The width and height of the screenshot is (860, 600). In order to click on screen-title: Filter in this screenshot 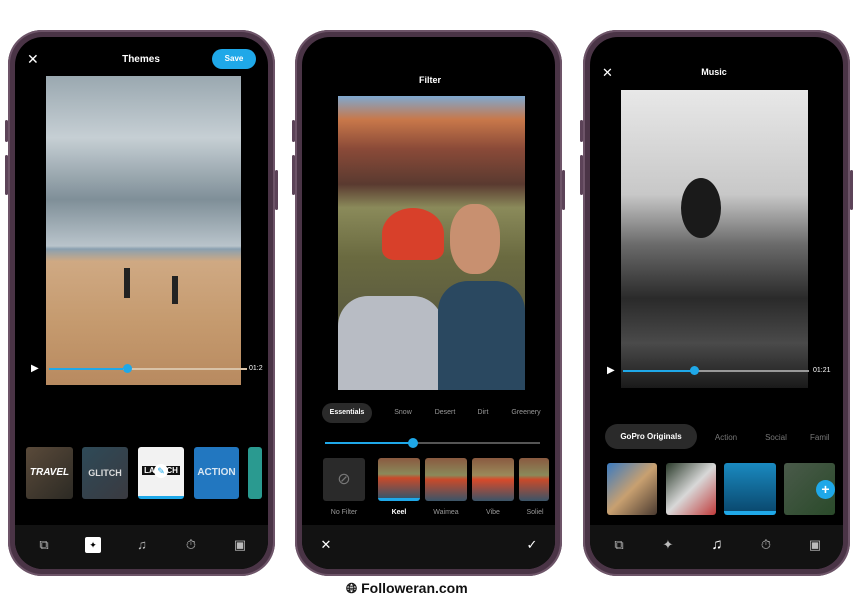, I will do `click(429, 80)`.